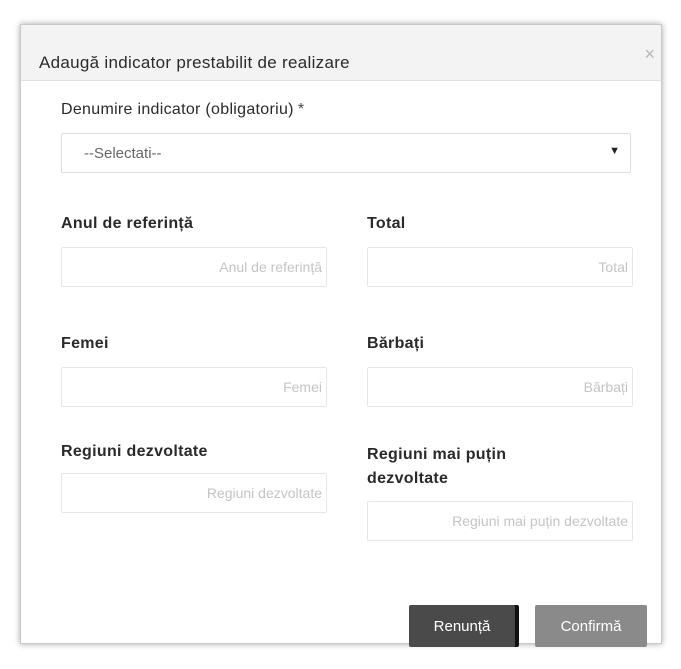  What do you see at coordinates (386, 223) in the screenshot?
I see `total-label: Total` at bounding box center [386, 223].